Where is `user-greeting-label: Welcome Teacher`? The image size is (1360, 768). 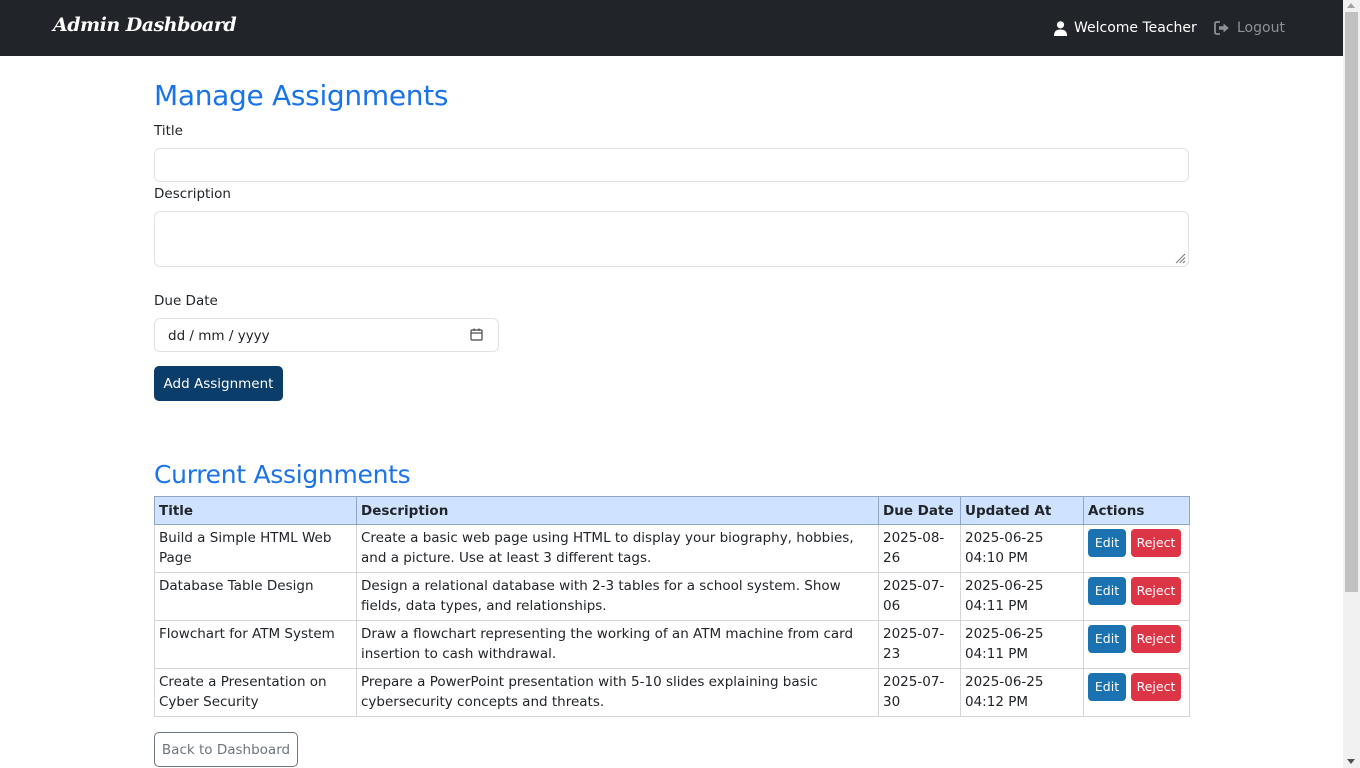
user-greeting-label: Welcome Teacher is located at coordinates (1135, 28).